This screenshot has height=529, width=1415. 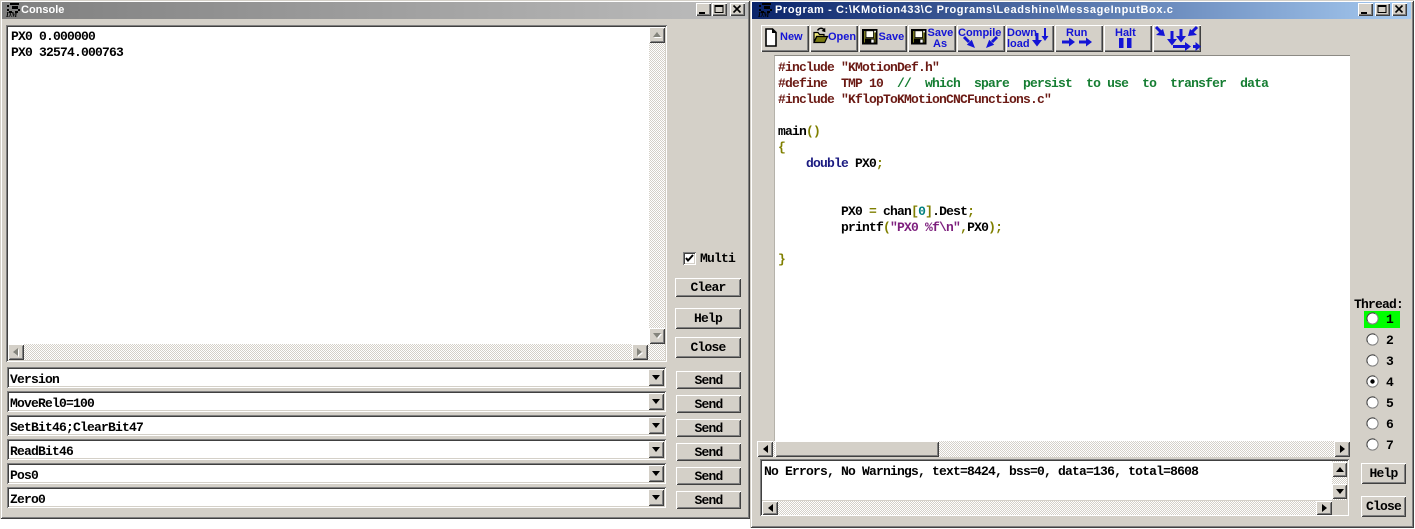 What do you see at coordinates (892, 37) in the screenshot?
I see `svg-text: Save` at bounding box center [892, 37].